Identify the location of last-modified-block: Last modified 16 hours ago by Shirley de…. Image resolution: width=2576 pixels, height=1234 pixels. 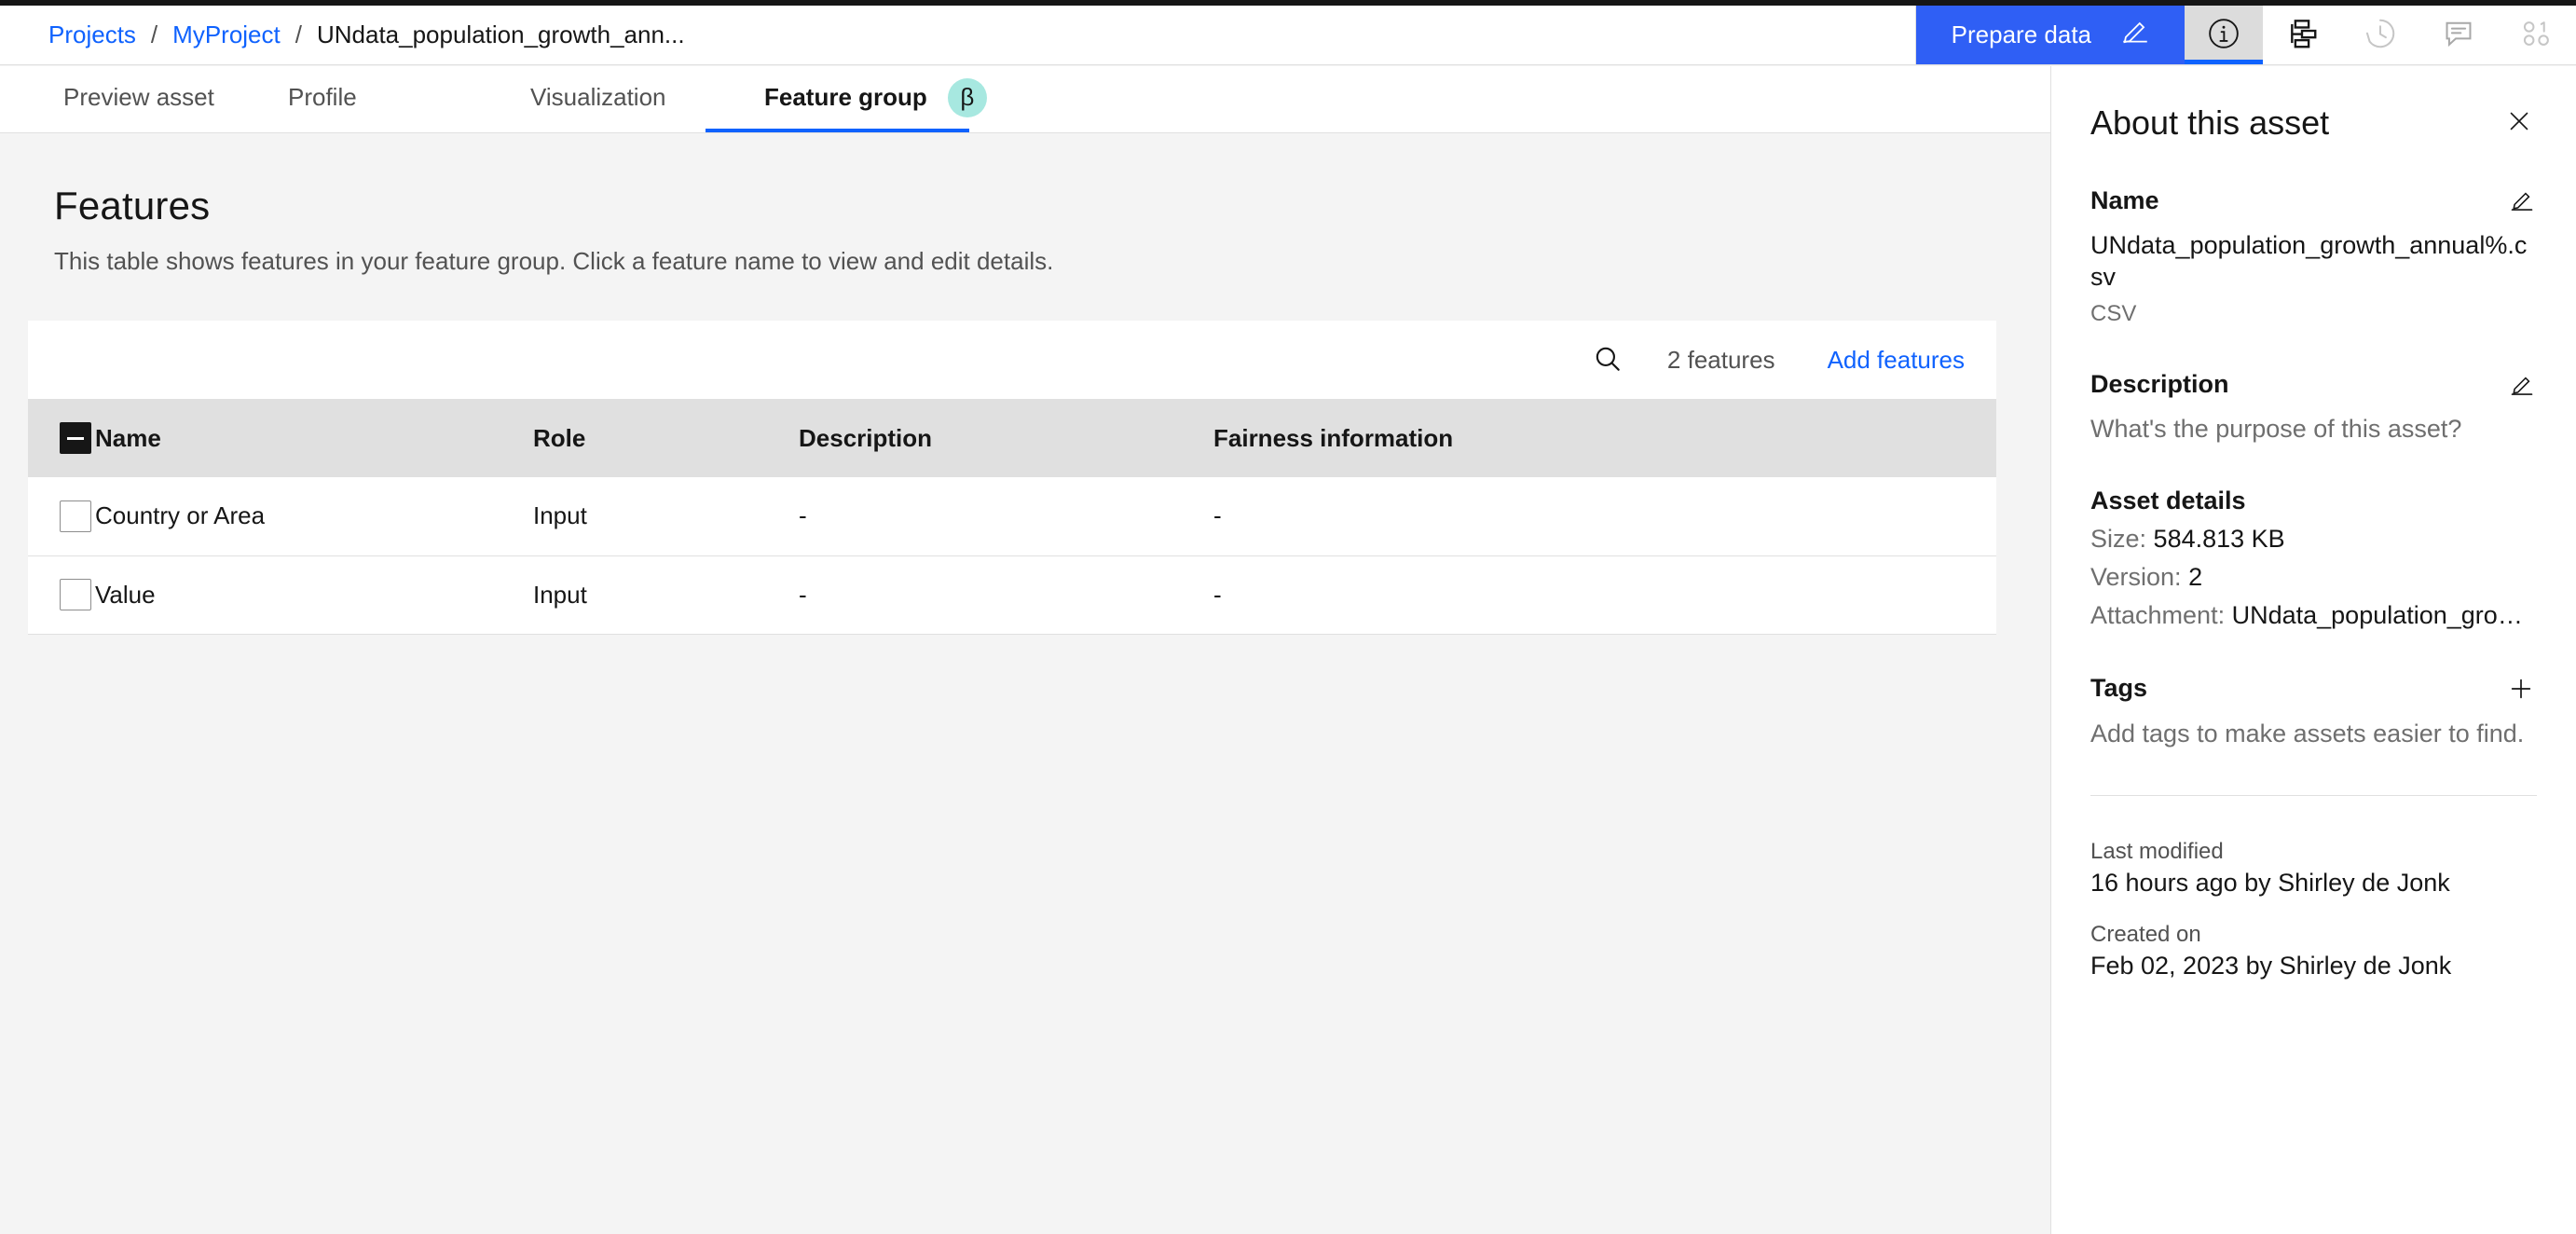
(2313, 868).